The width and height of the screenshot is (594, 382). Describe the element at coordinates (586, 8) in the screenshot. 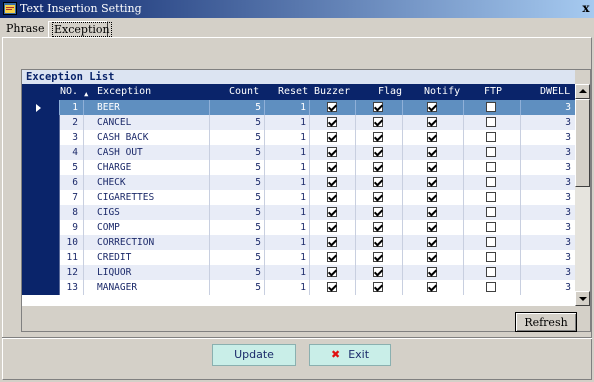

I see `close-icon: x` at that location.